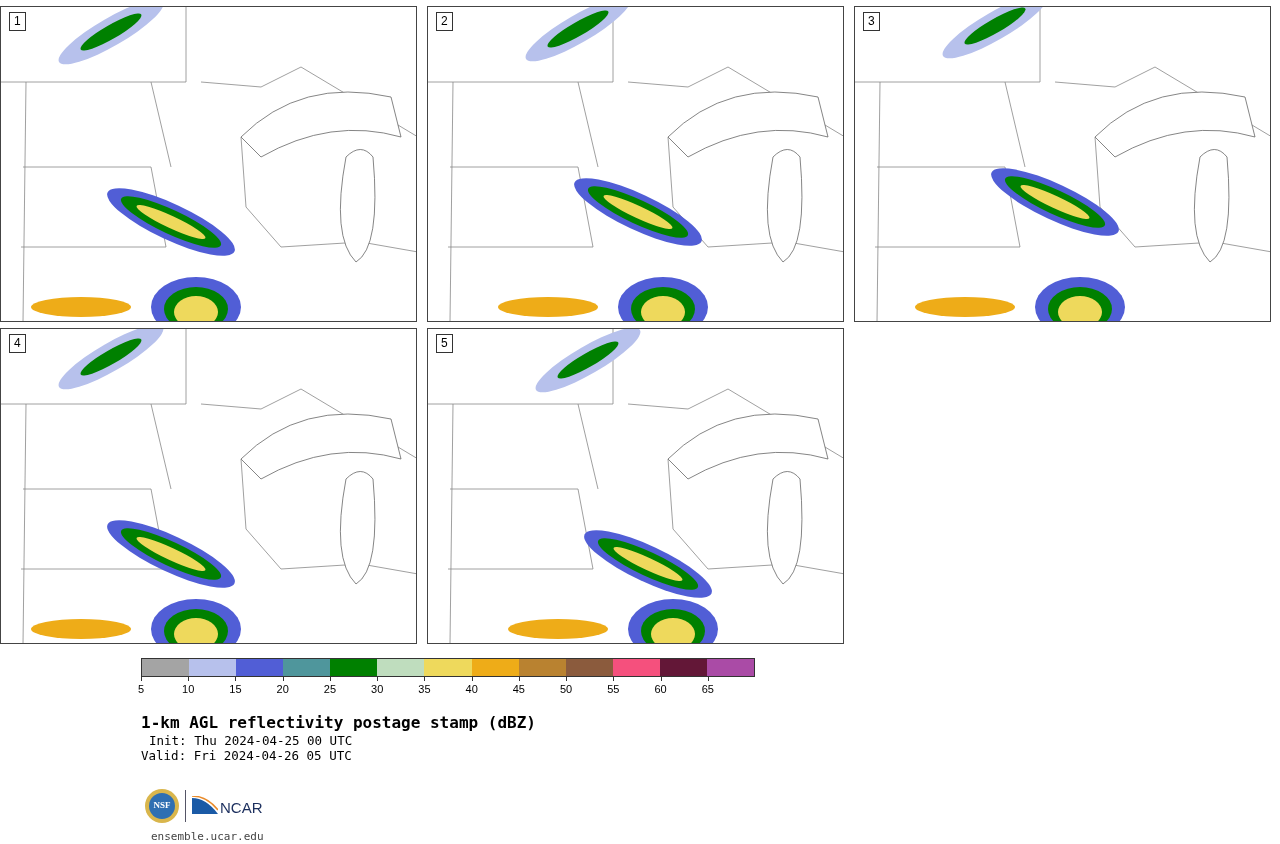  I want to click on panel-number: 3, so click(871, 21).